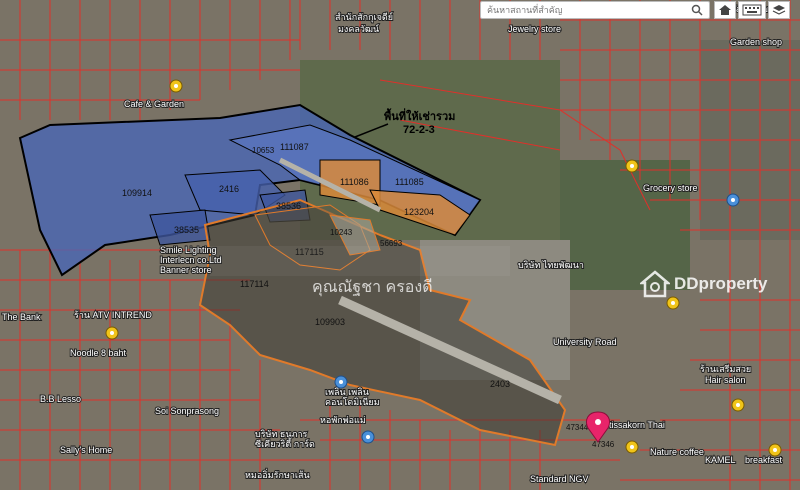 The width and height of the screenshot is (800, 490). What do you see at coordinates (779, 10) in the screenshot?
I see `layers-icon` at bounding box center [779, 10].